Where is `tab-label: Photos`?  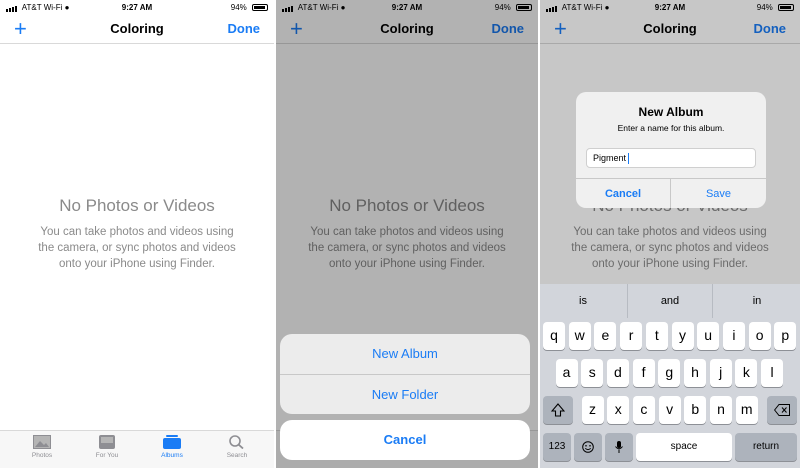
tab-label: Photos is located at coordinates (42, 455).